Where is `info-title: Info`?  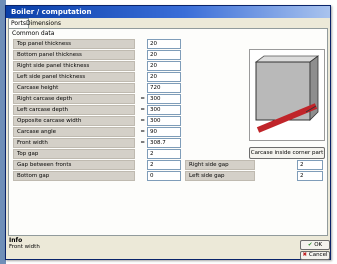
info-title: Info is located at coordinates (16, 240).